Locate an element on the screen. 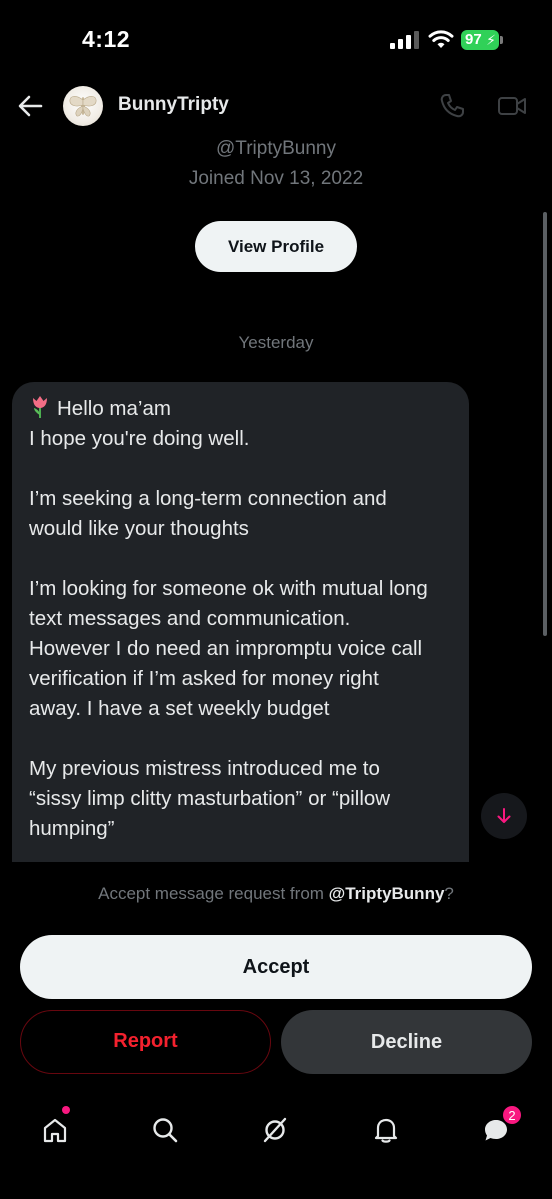 This screenshot has height=1199, width=552. charging-bolt-icon: ⚡ is located at coordinates (491, 40).